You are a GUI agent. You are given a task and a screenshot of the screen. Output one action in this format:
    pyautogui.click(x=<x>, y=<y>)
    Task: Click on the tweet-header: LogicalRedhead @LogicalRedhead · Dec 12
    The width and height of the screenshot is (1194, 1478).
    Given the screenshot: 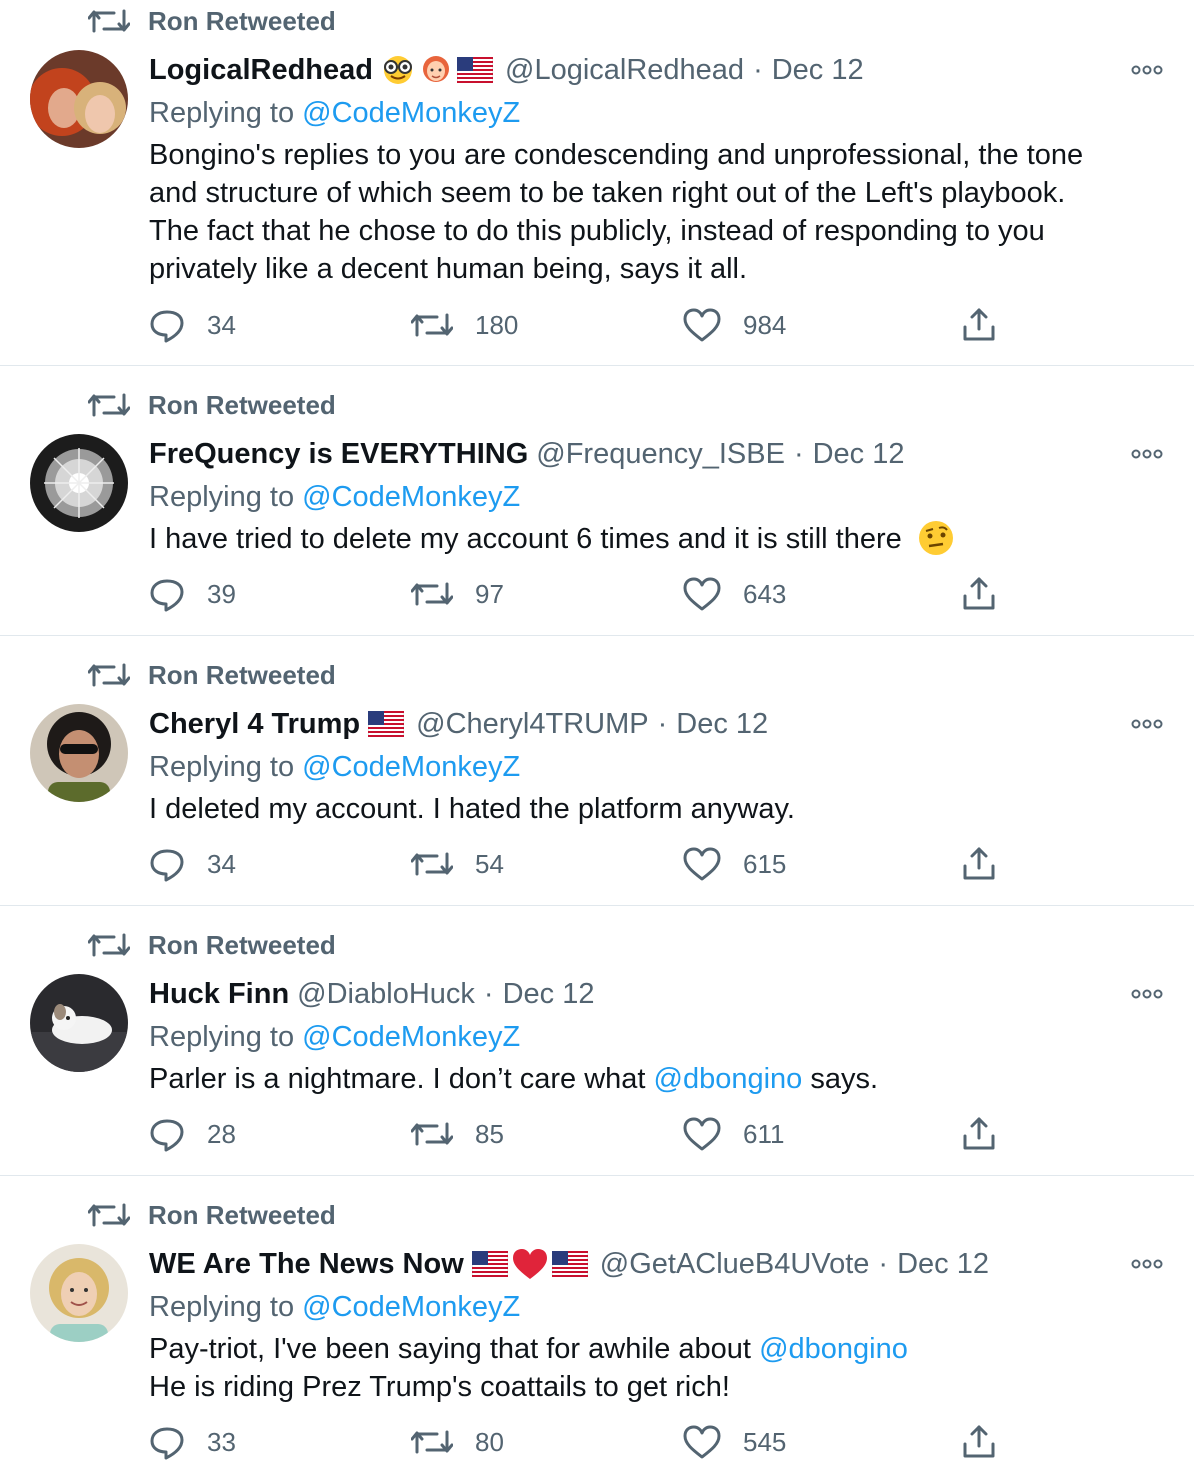 What is the action you would take?
    pyautogui.click(x=651, y=70)
    